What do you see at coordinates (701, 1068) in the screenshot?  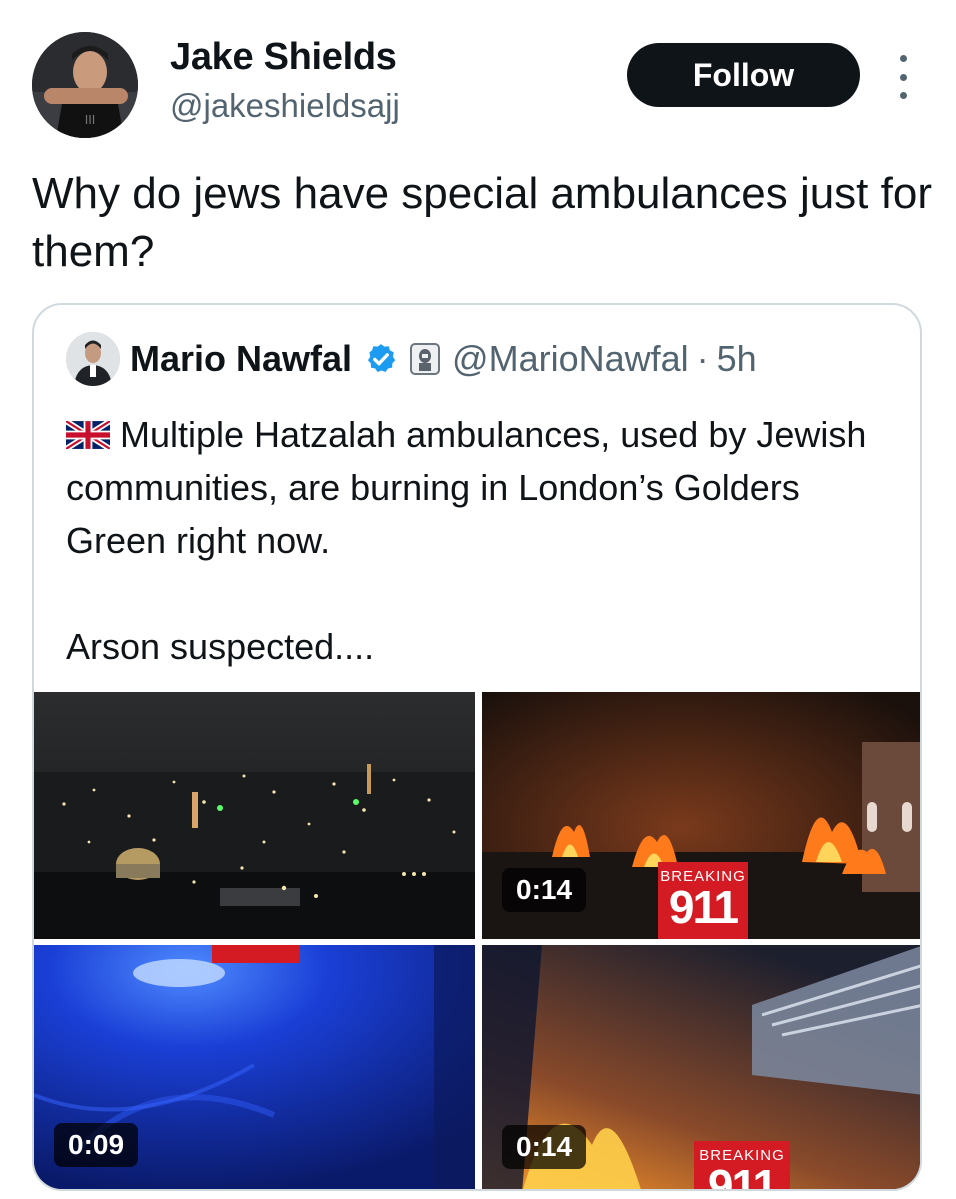 I see `media-thumbnail-4: 0:14 BREAKING 911` at bounding box center [701, 1068].